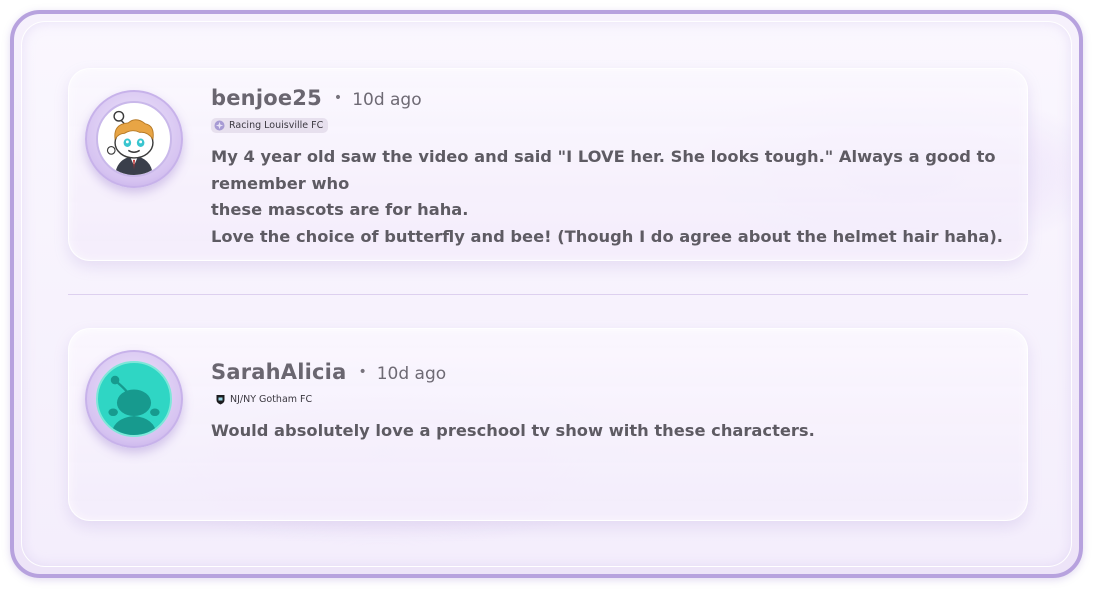 The width and height of the screenshot is (1095, 589). Describe the element at coordinates (220, 399) in the screenshot. I see `gotham-fc-crest-icon` at that location.